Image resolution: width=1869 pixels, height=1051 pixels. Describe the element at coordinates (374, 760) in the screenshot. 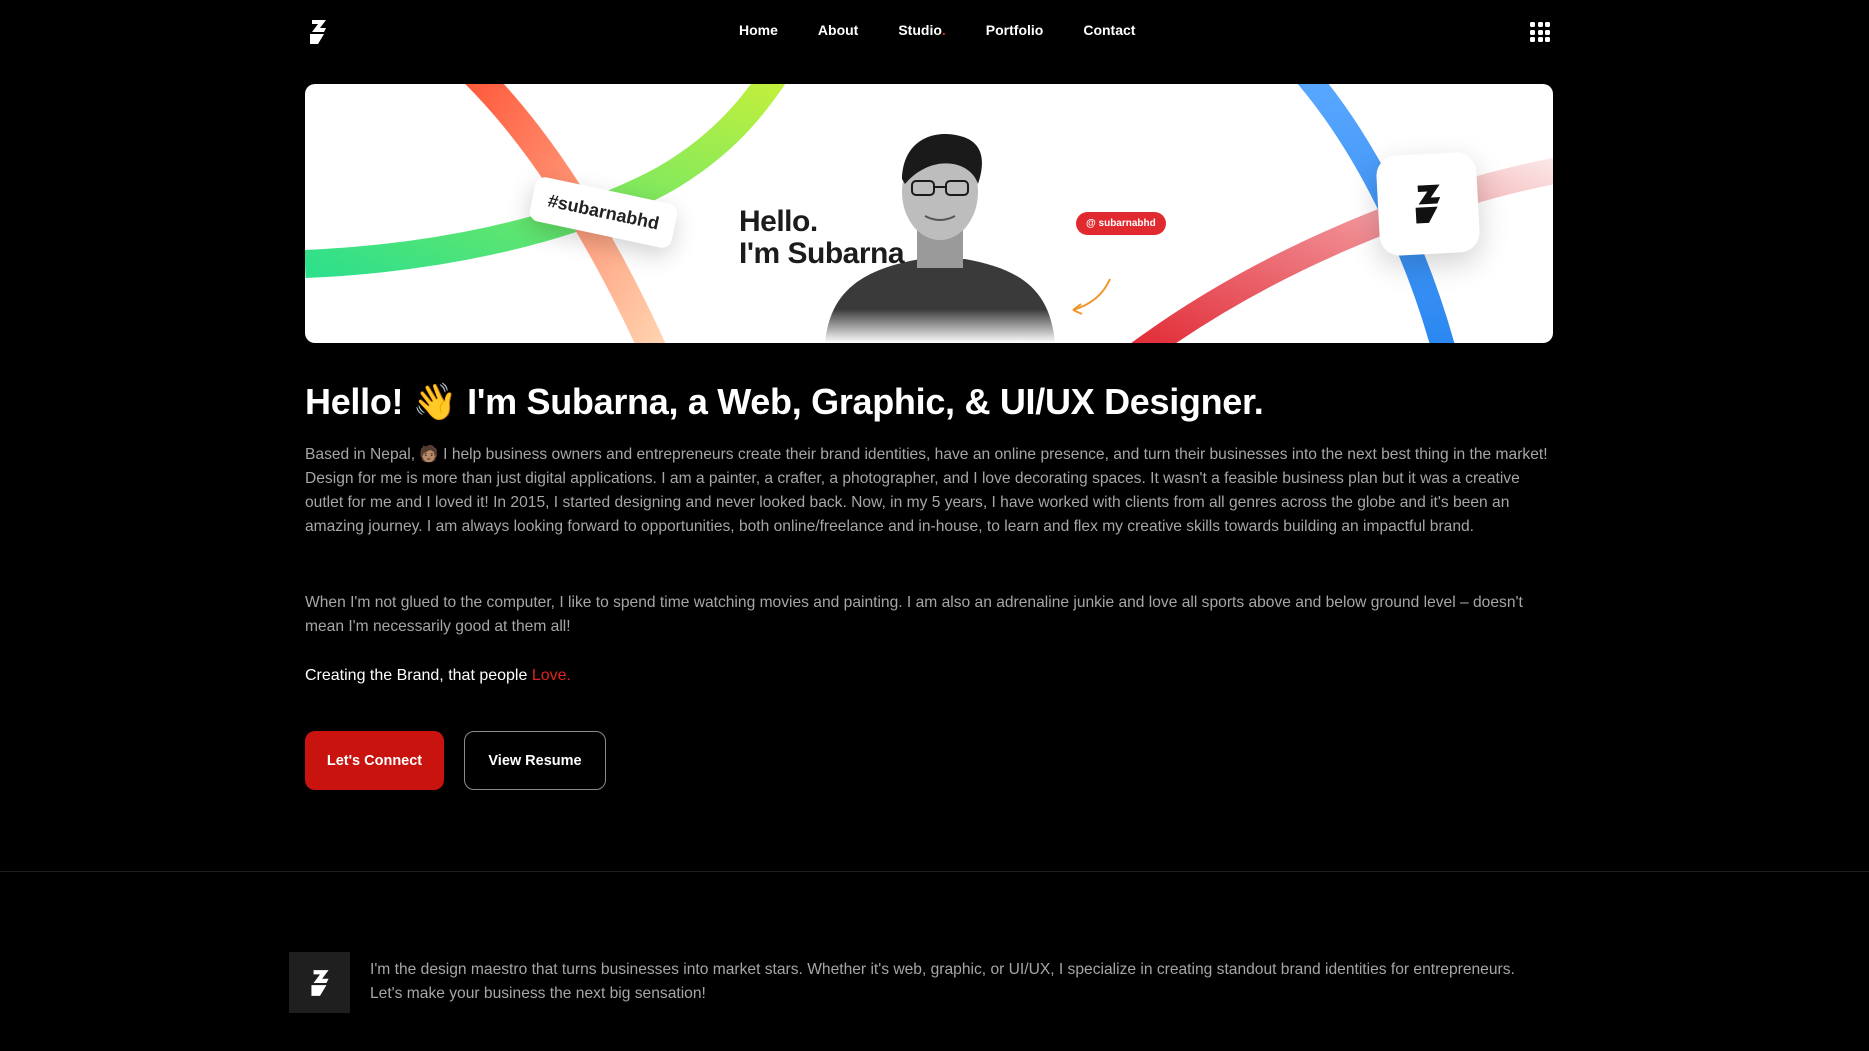

I see `lets-connect-button: Let's Connect` at that location.